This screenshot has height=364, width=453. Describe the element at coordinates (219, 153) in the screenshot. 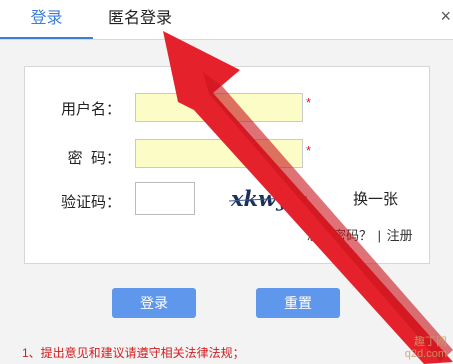

I see `password-input` at that location.